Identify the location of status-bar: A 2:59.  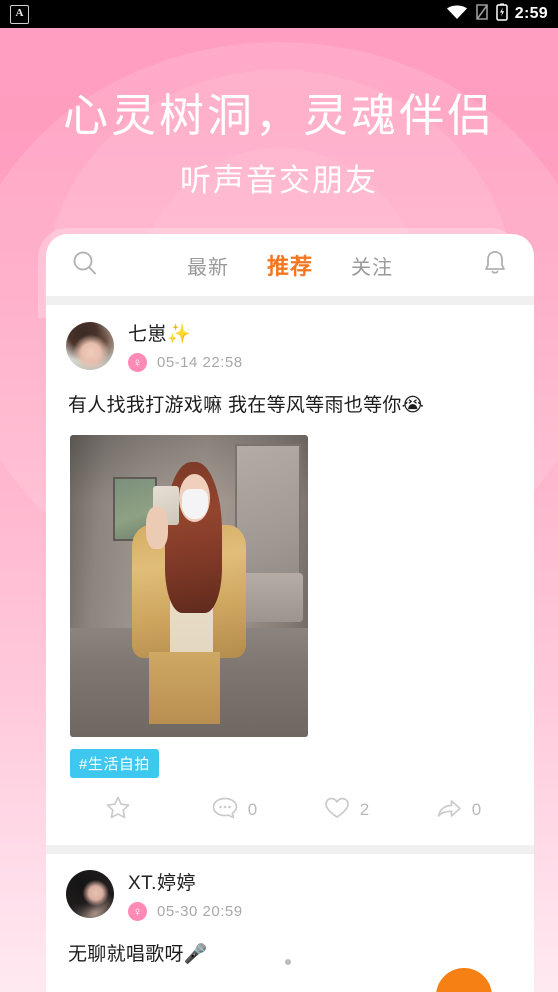
(279, 14).